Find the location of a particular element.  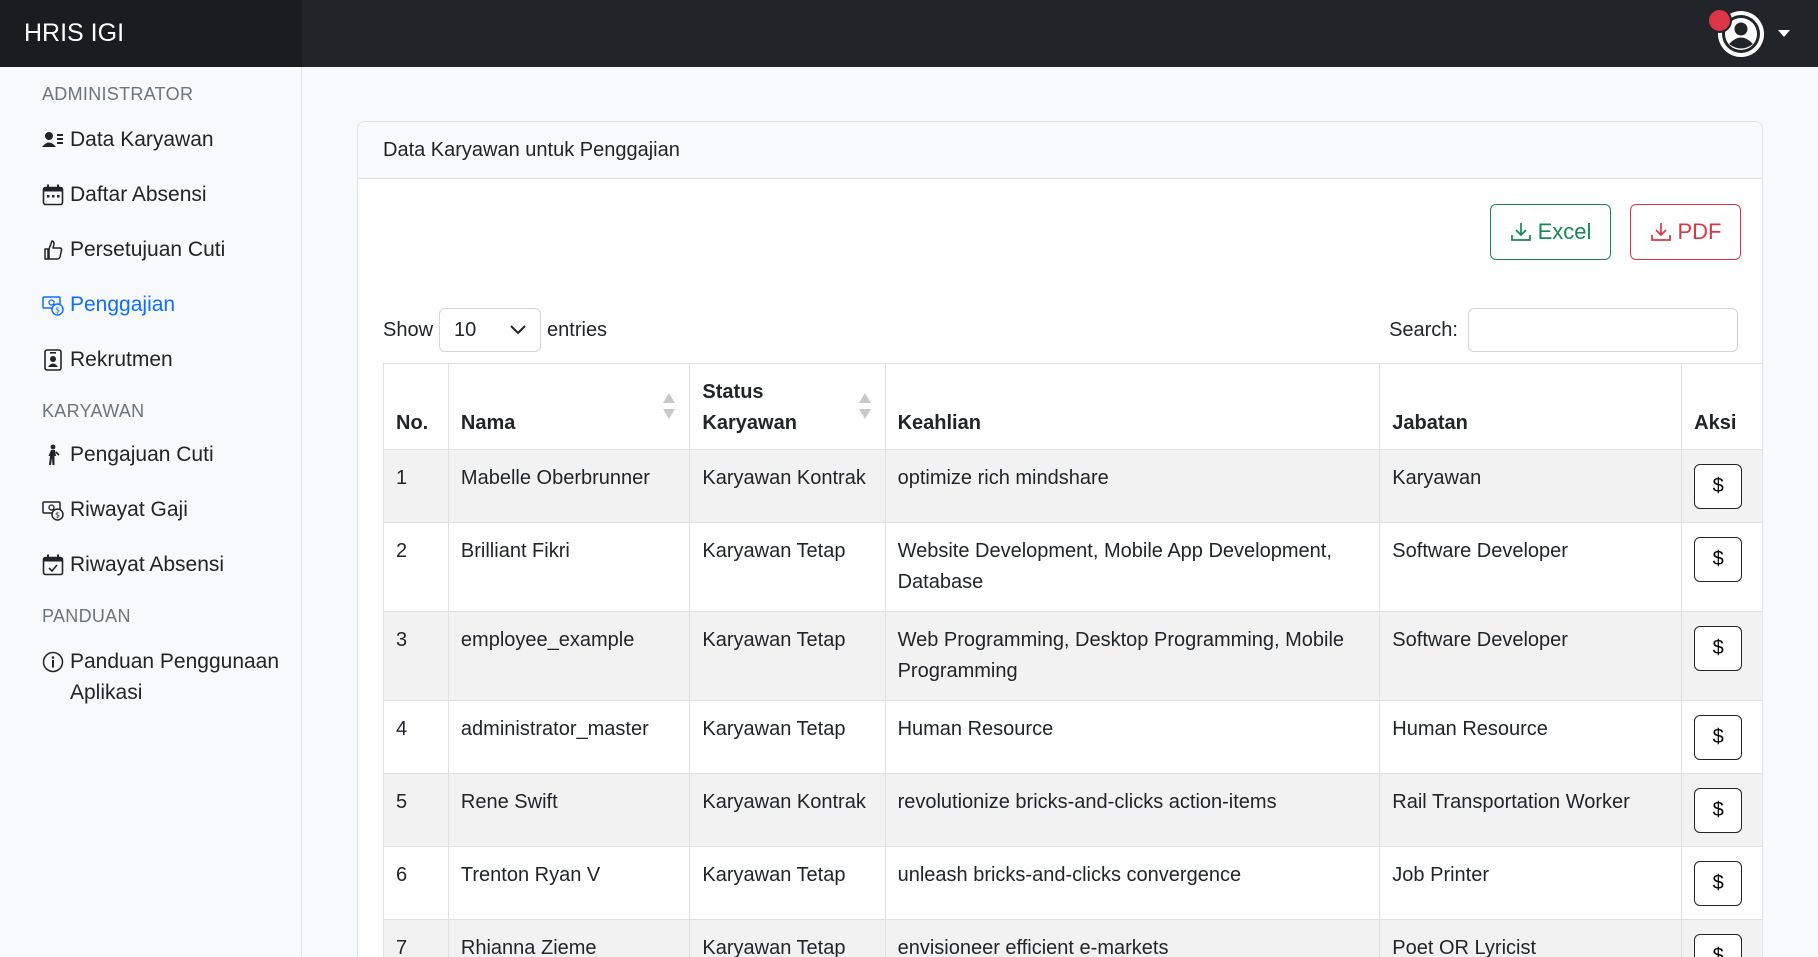

sidebar-item-persetujuan-cuti: Persetujuan Cuti is located at coordinates (167, 249).